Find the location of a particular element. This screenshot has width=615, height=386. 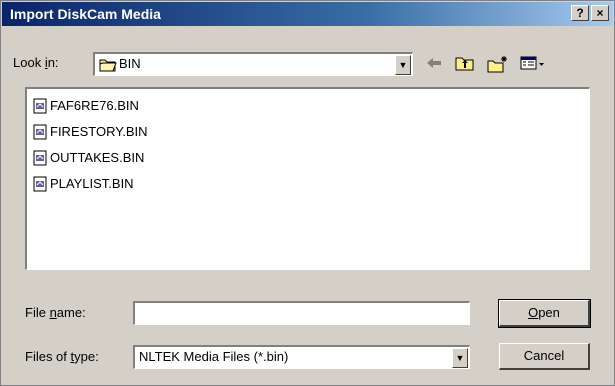

files-of-type-dropdown-arrow: ▼ is located at coordinates (460, 358).